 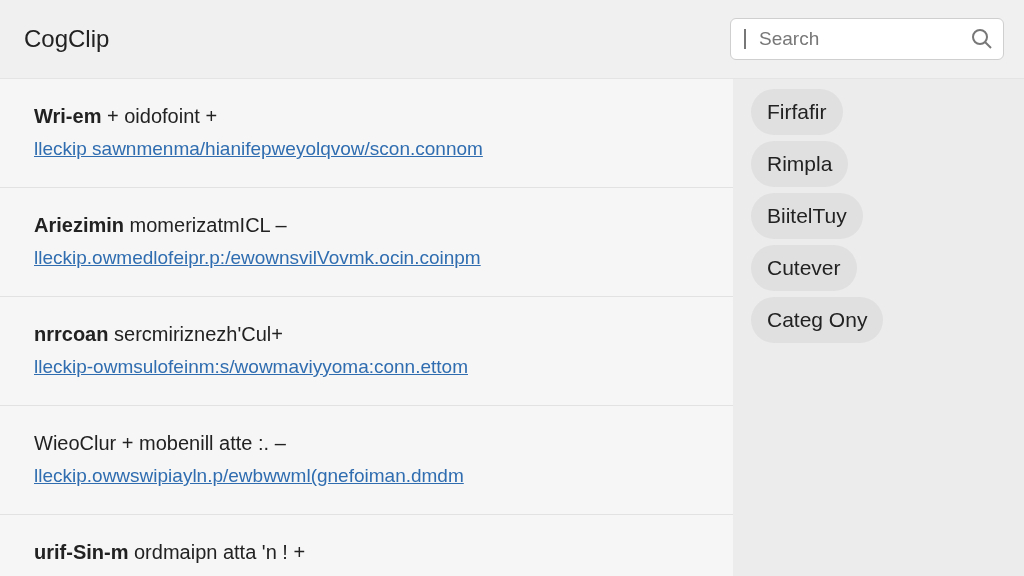 I want to click on cursor-icon, so click(x=745, y=39).